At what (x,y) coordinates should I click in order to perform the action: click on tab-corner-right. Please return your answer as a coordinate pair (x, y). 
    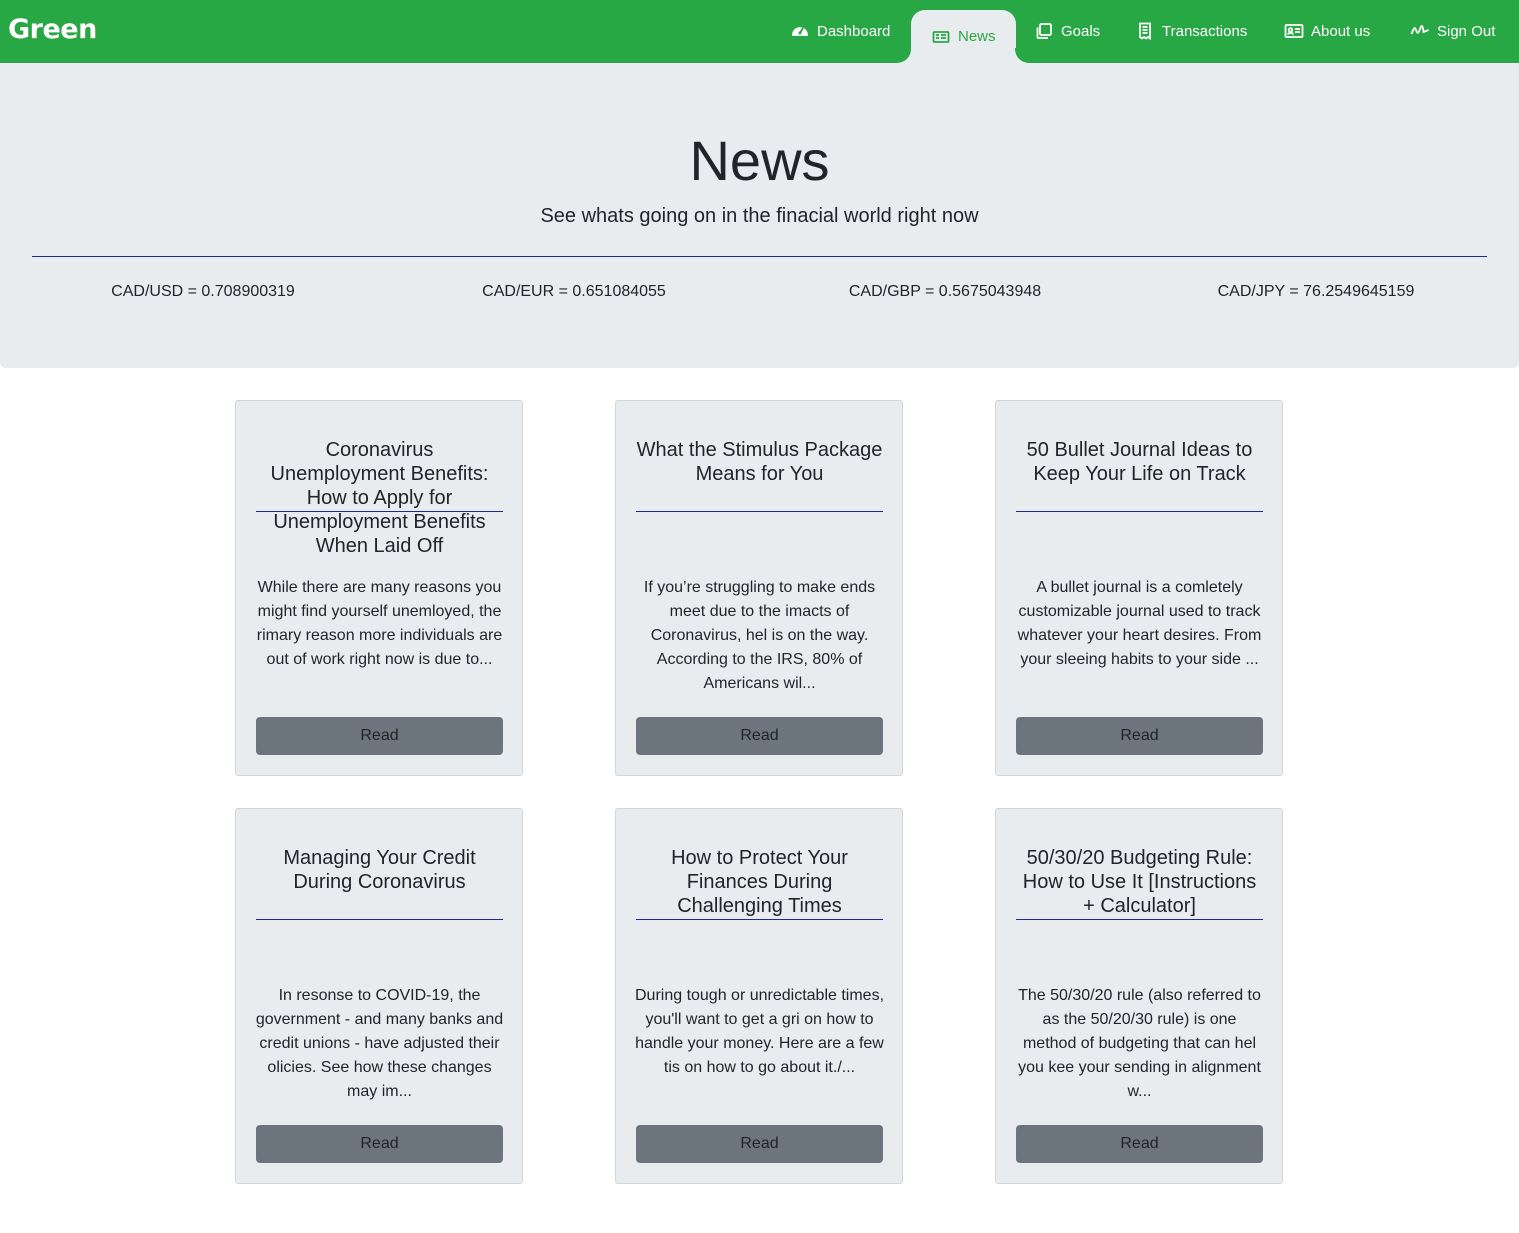
    Looking at the image, I should click on (1022, 55).